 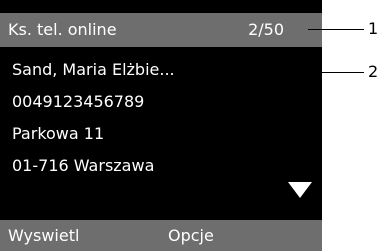 I want to click on entry-street: Parkowa 11, so click(x=58, y=133).